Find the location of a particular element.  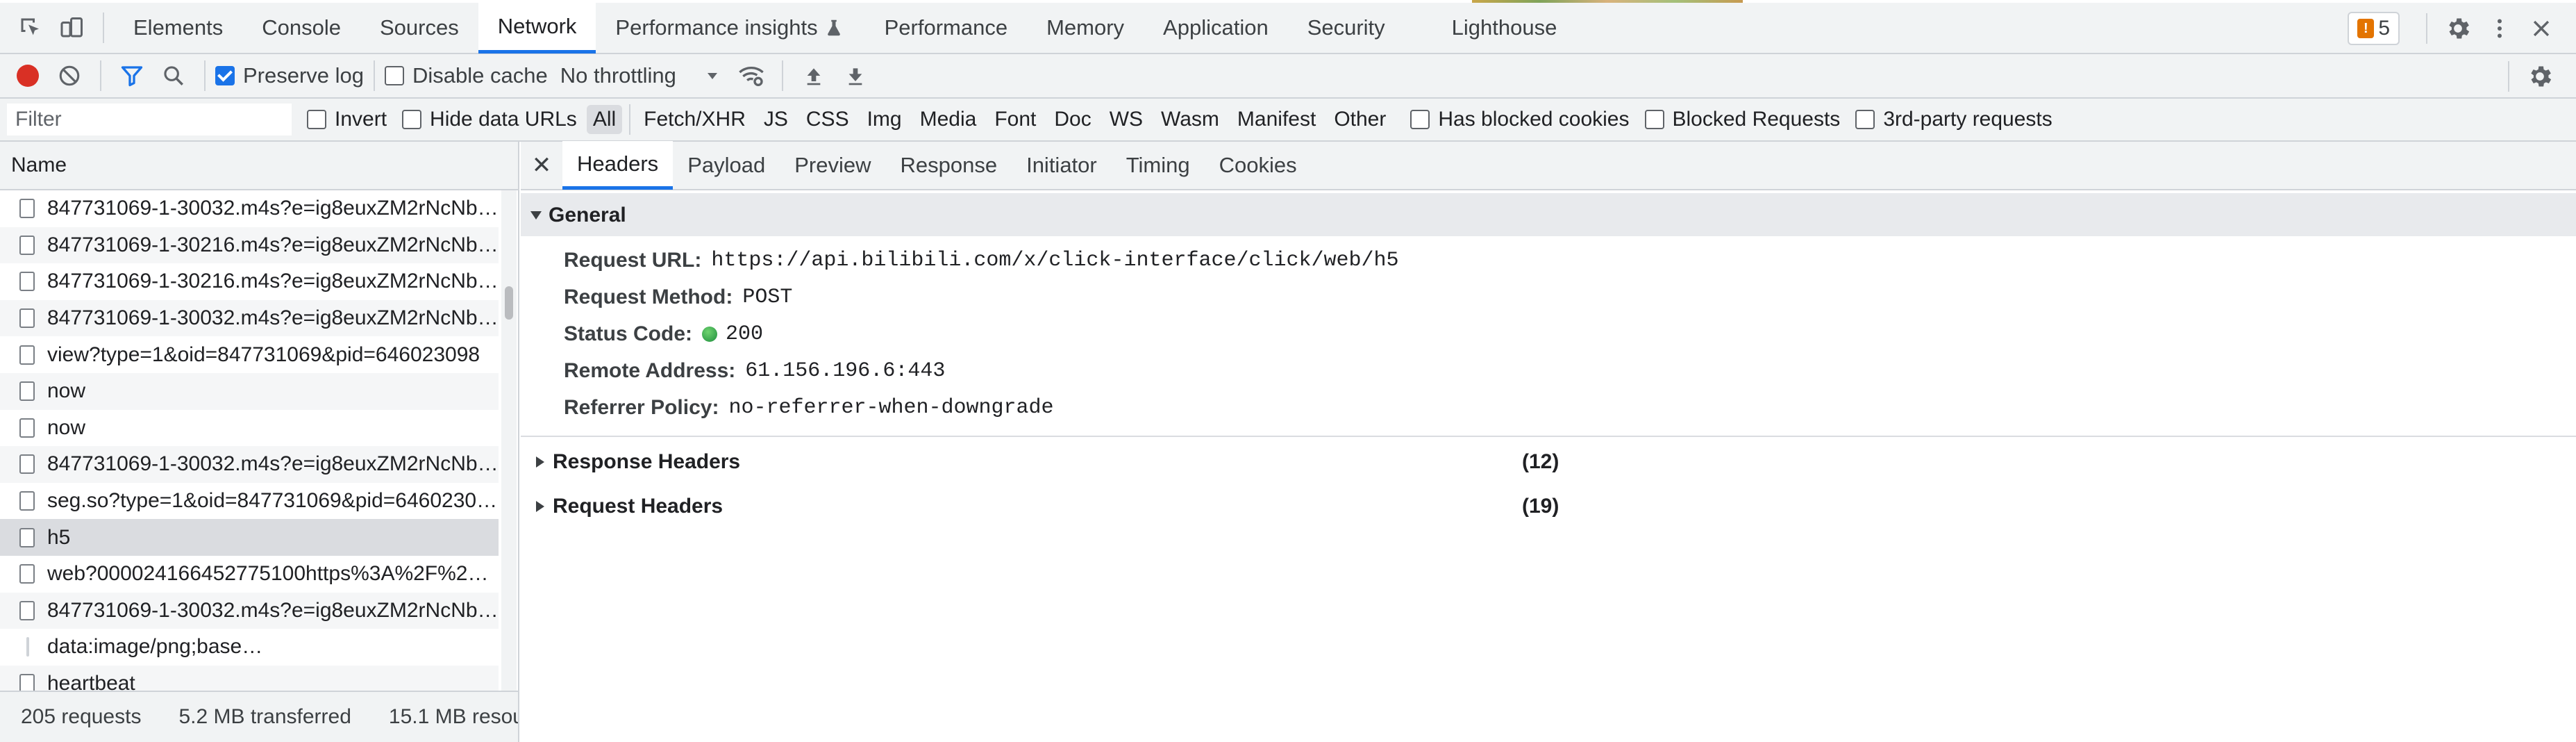

disable-cache-label: Disable cache is located at coordinates (480, 76).